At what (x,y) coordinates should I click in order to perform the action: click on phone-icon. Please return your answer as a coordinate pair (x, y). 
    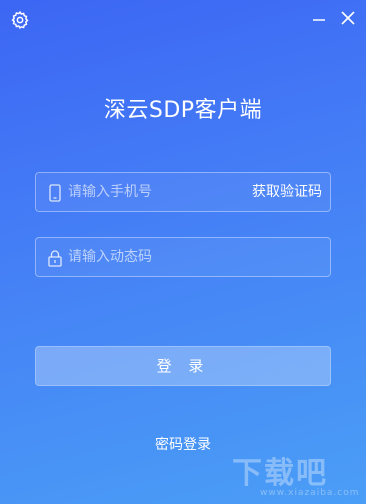
    Looking at the image, I should click on (55, 193).